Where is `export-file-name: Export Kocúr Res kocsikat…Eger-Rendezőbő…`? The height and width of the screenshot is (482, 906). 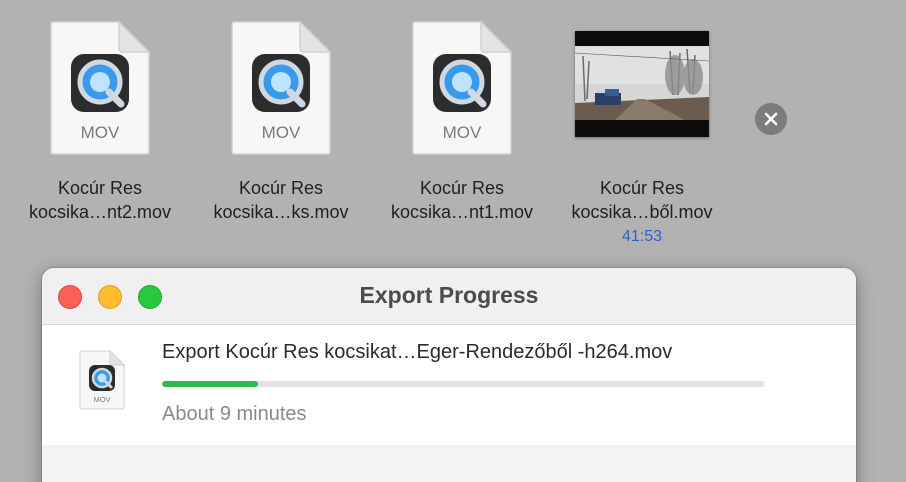 export-file-name: Export Kocúr Res kocsikat…Eger-Rendezőbő… is located at coordinates (417, 352).